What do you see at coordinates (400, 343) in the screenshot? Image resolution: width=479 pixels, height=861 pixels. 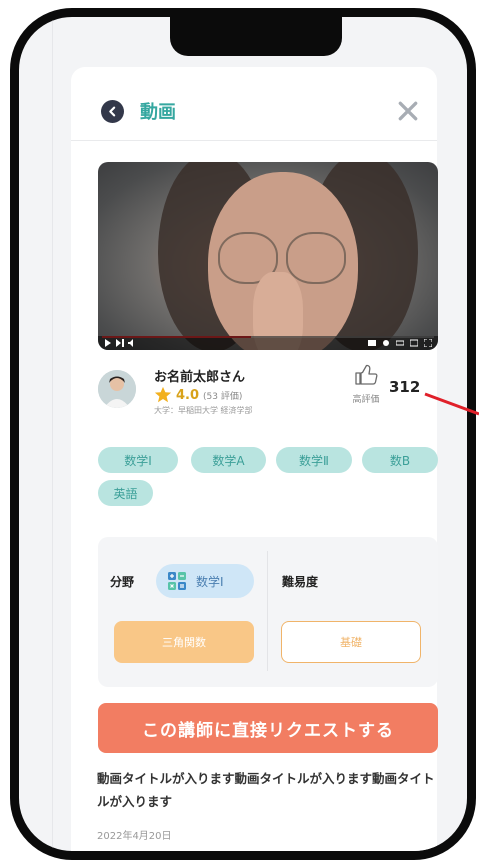 I see `theater-icon` at bounding box center [400, 343].